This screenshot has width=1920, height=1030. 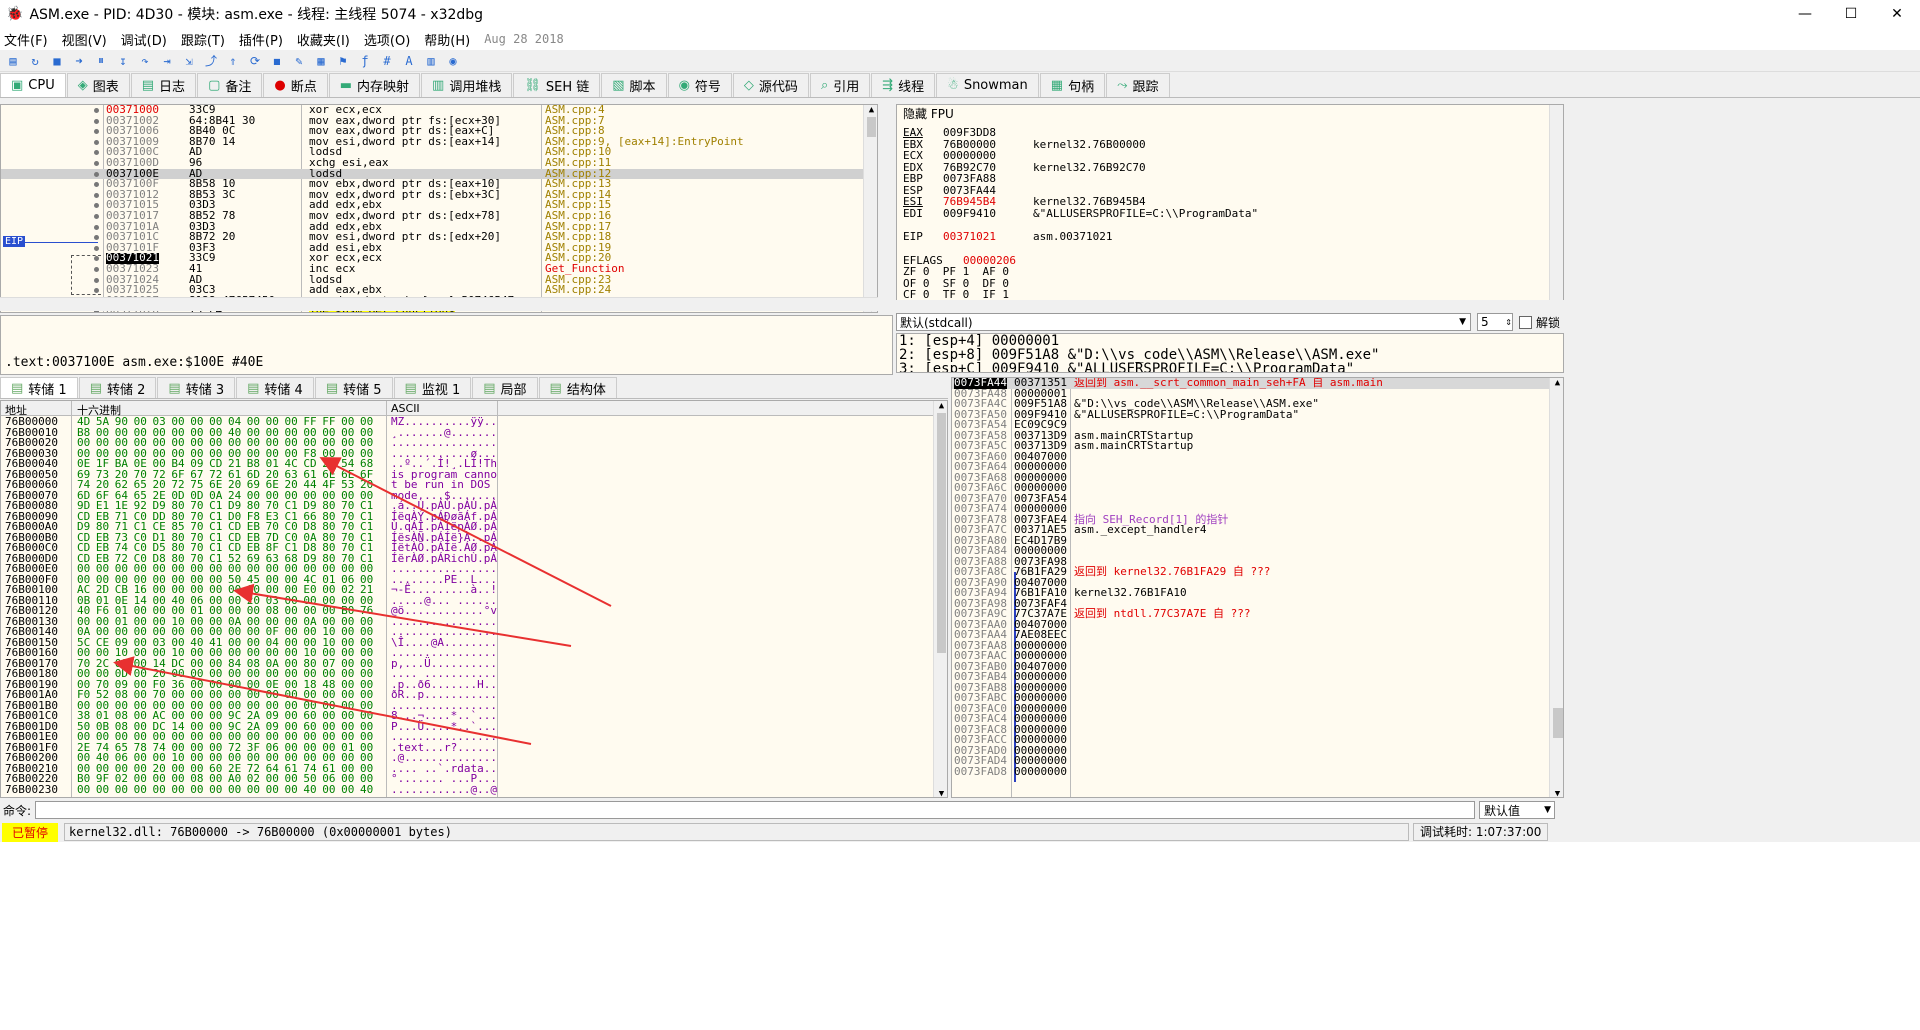 I want to click on step-into-icon: ↧, so click(x=123, y=61).